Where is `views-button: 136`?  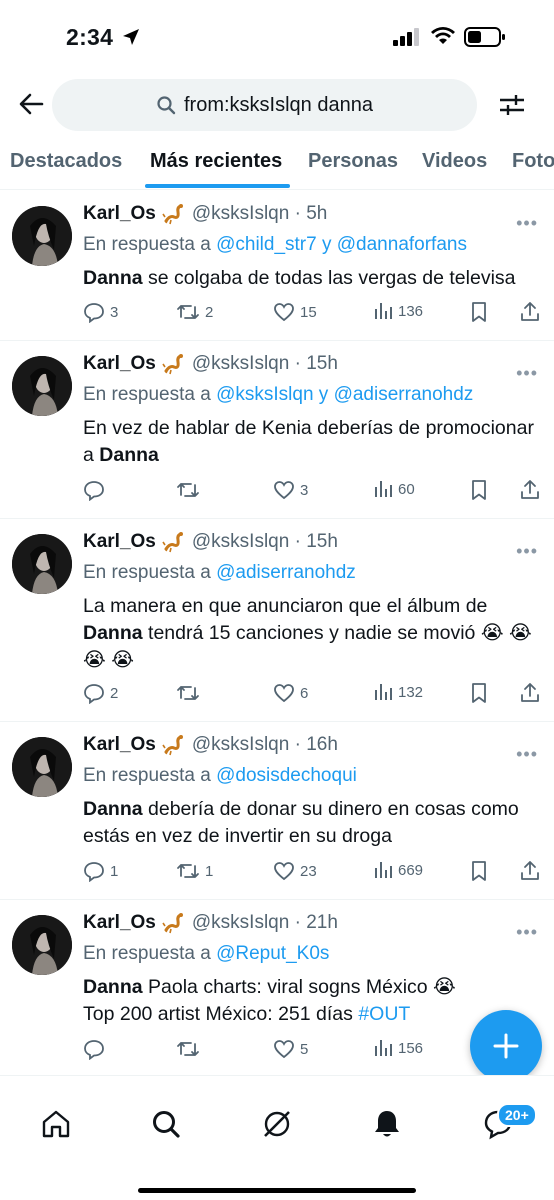 views-button: 136 is located at coordinates (398, 311).